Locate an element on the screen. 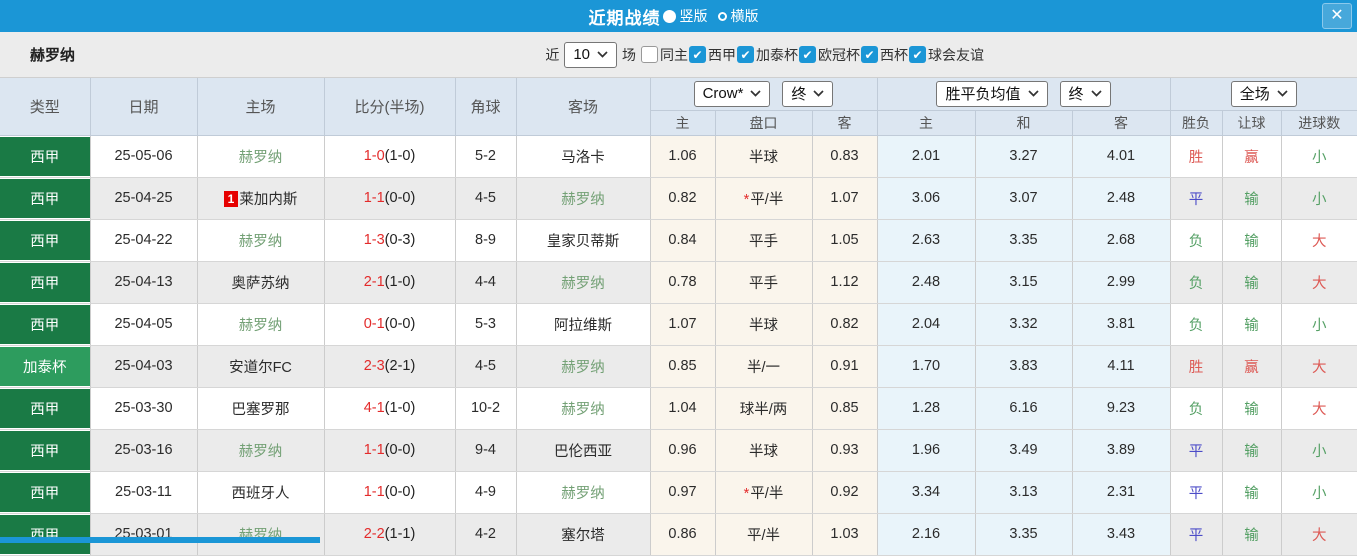 This screenshot has width=1357, height=556. cell-avg-home: 2.16 is located at coordinates (926, 534).